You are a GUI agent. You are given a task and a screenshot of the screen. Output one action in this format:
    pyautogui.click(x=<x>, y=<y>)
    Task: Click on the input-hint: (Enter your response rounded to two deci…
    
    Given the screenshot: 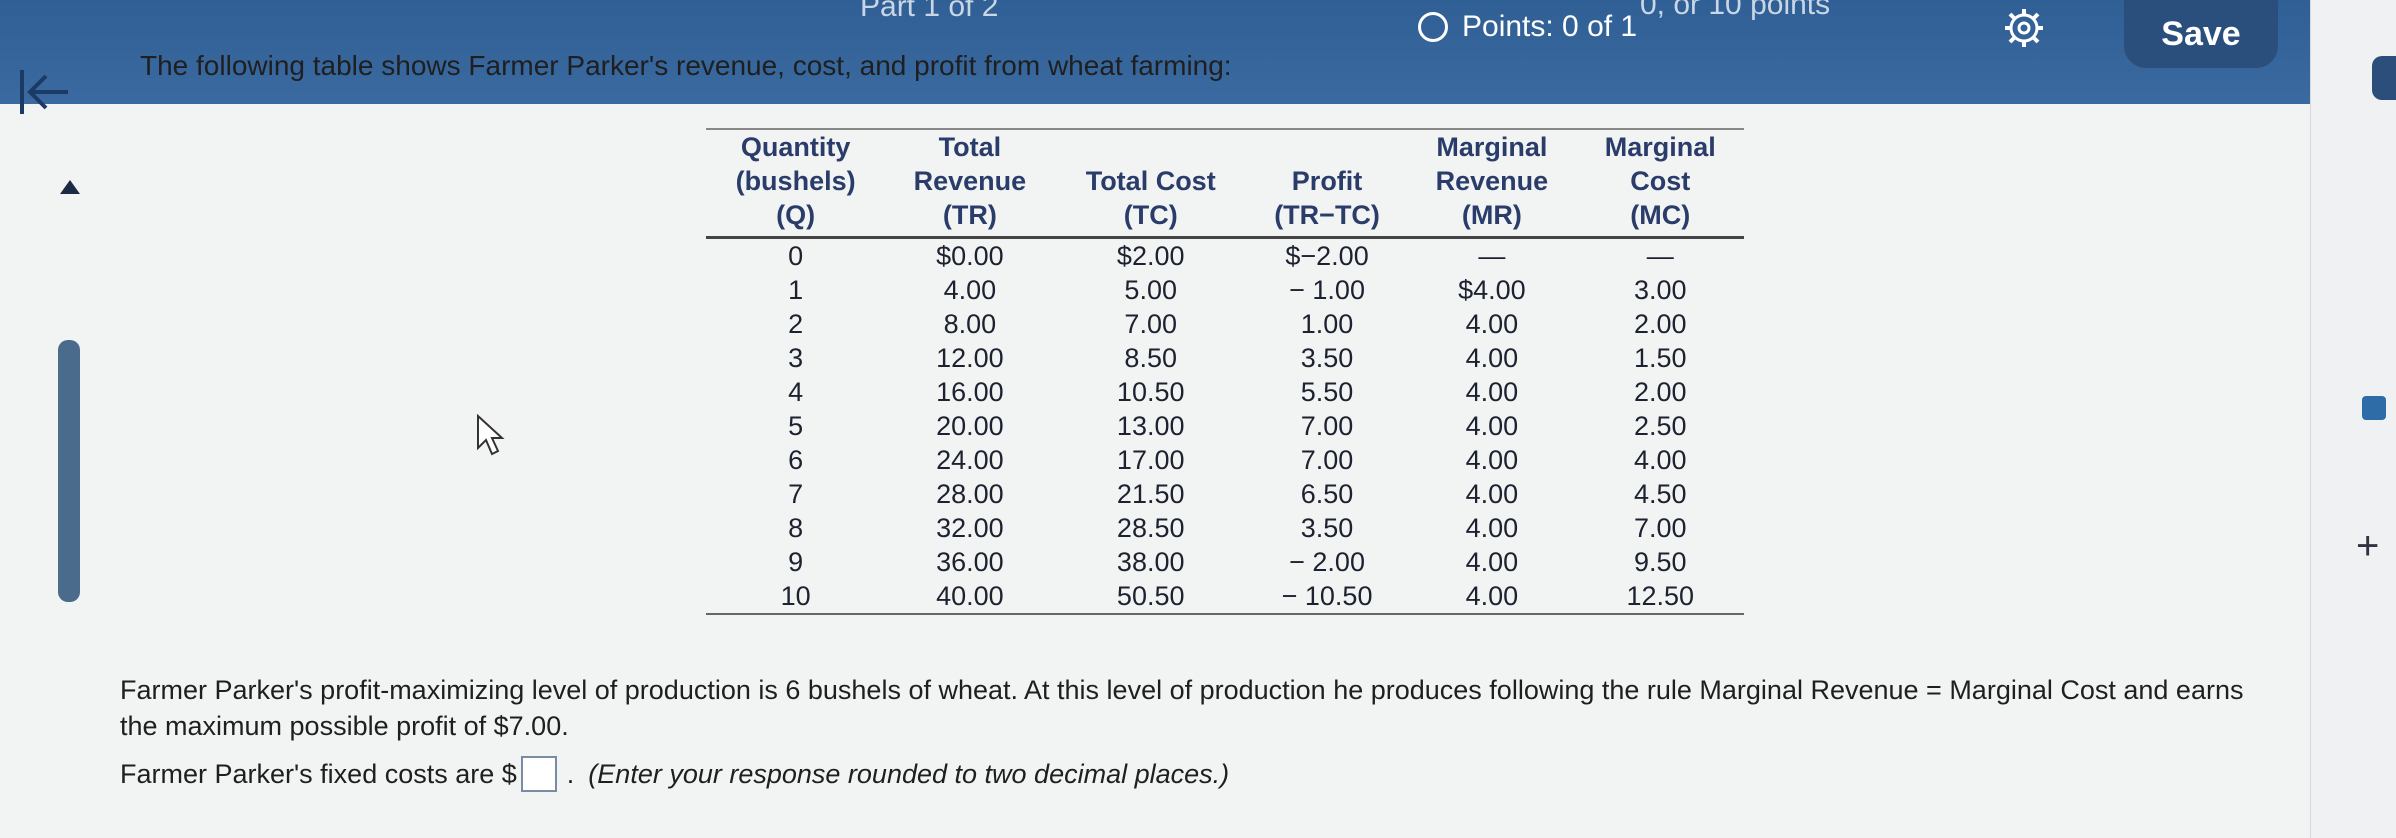 What is the action you would take?
    pyautogui.click(x=909, y=773)
    